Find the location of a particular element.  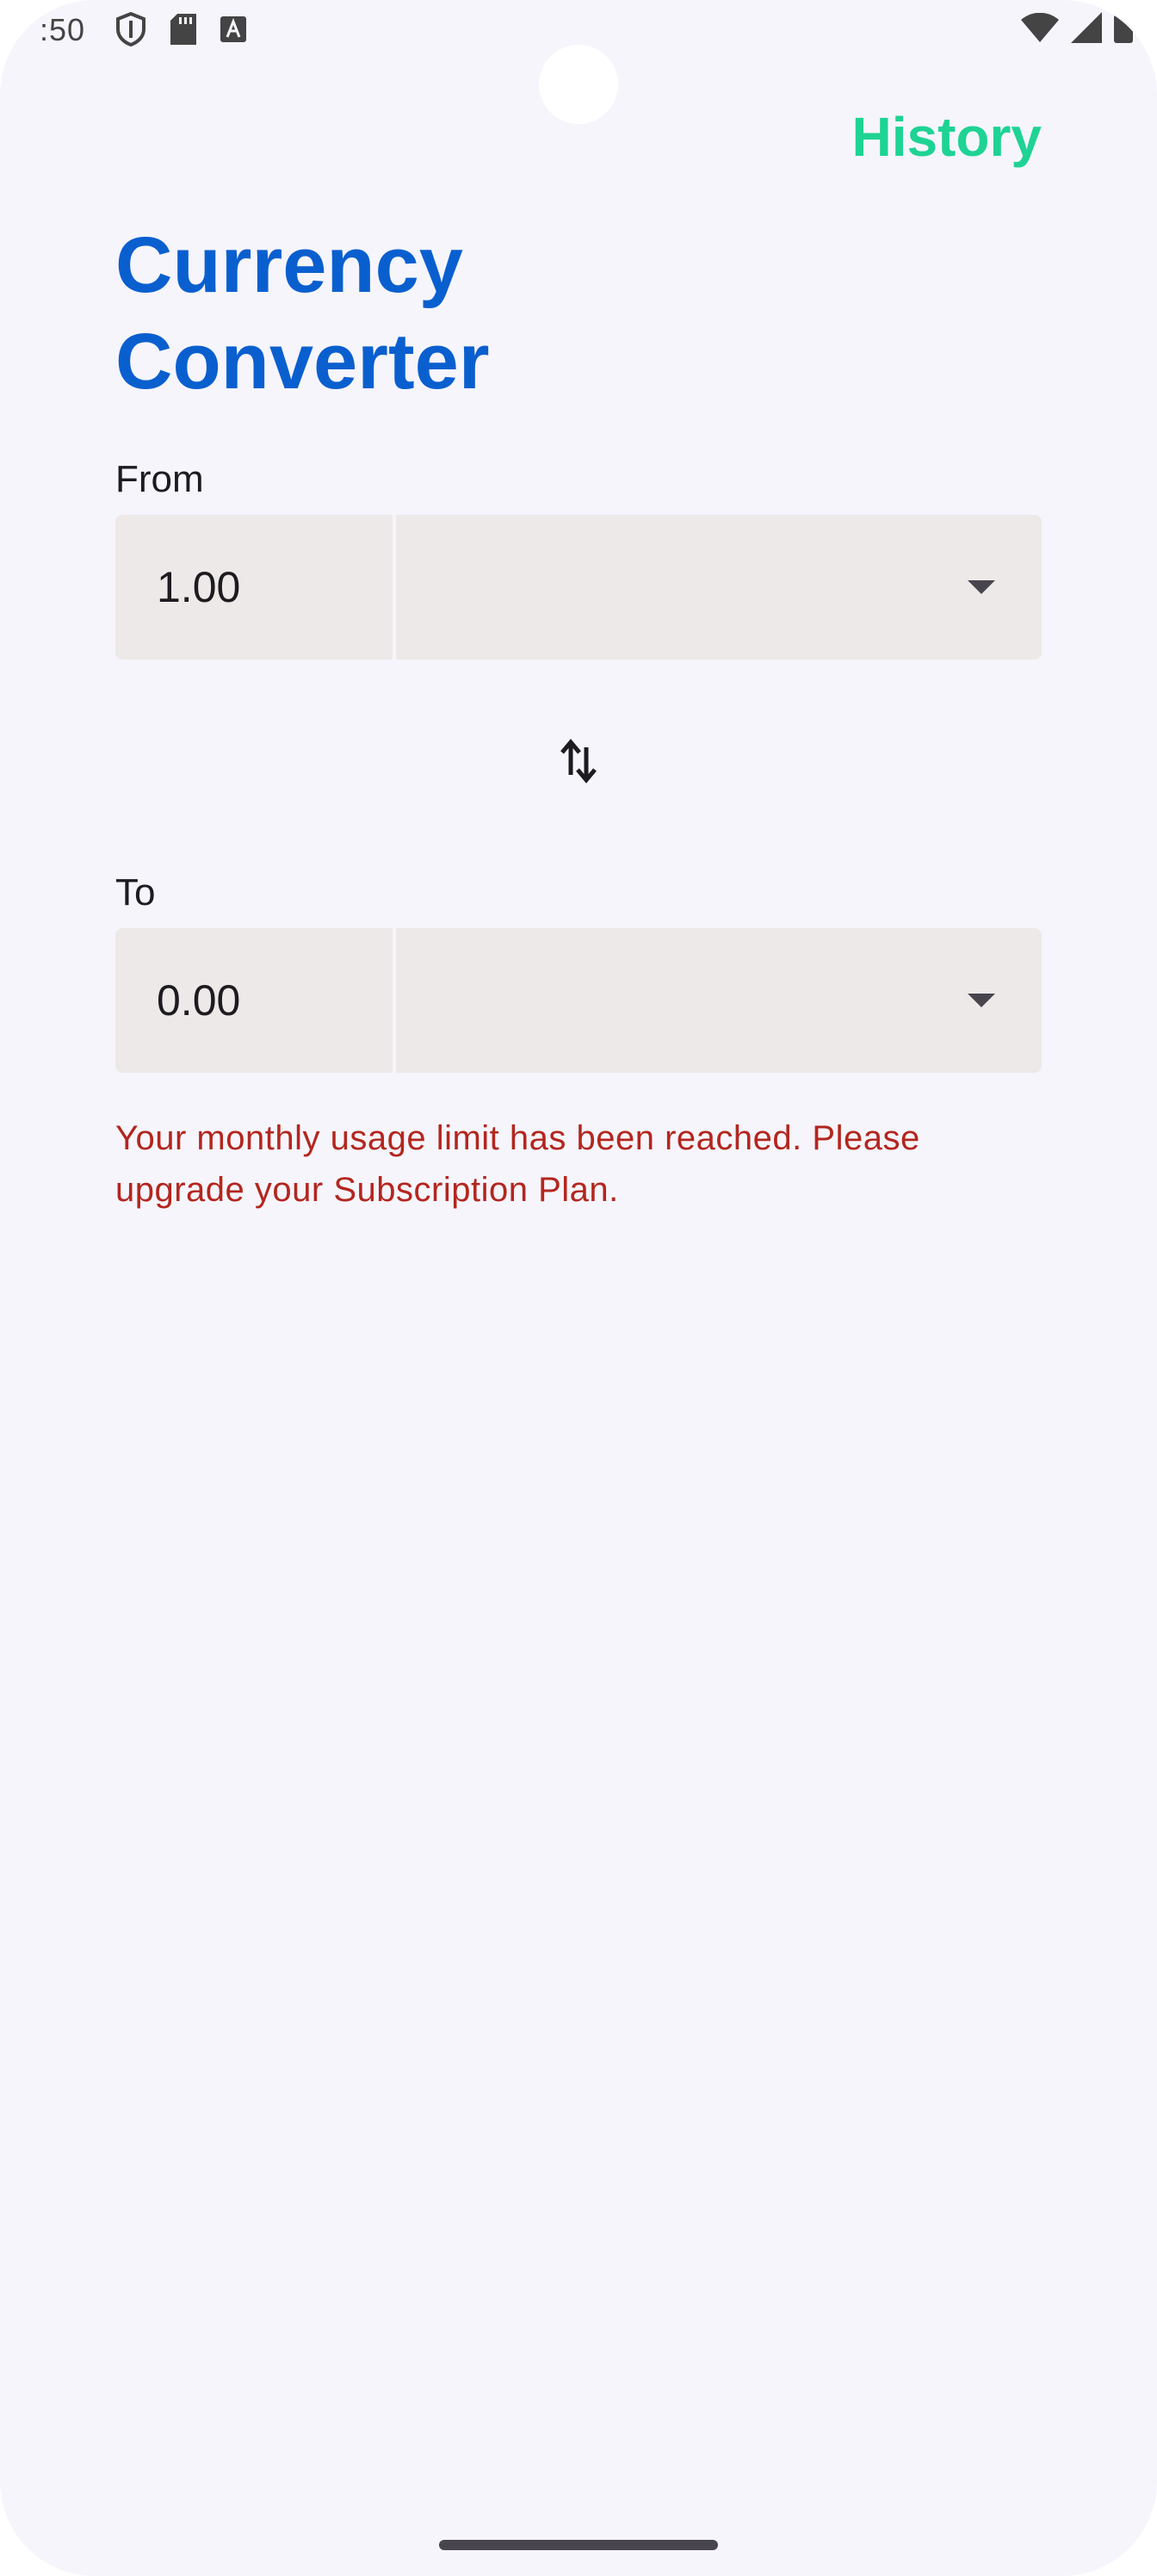

status-icons-left is located at coordinates (181, 29).